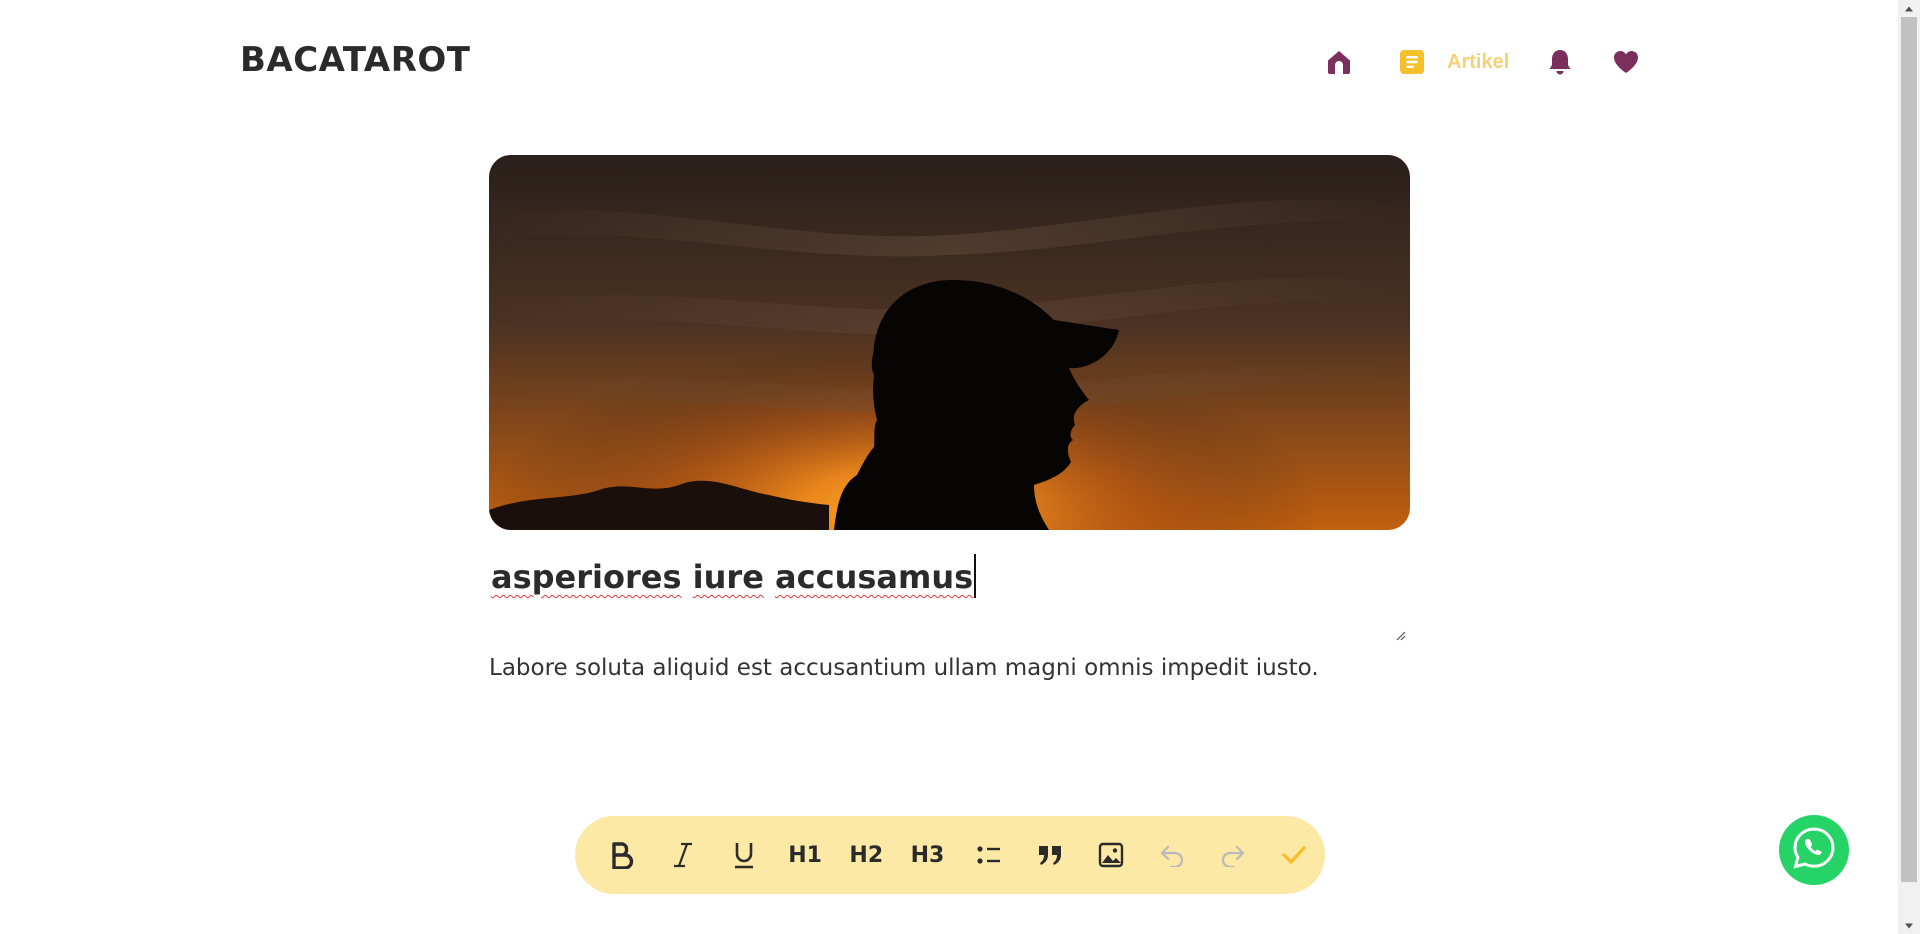 The height and width of the screenshot is (934, 1920). I want to click on home-icon, so click(1339, 62).